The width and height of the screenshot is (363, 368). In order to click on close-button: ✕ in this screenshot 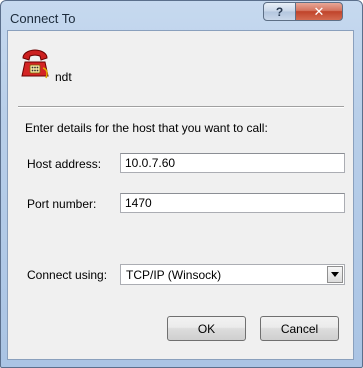, I will do `click(319, 11)`.